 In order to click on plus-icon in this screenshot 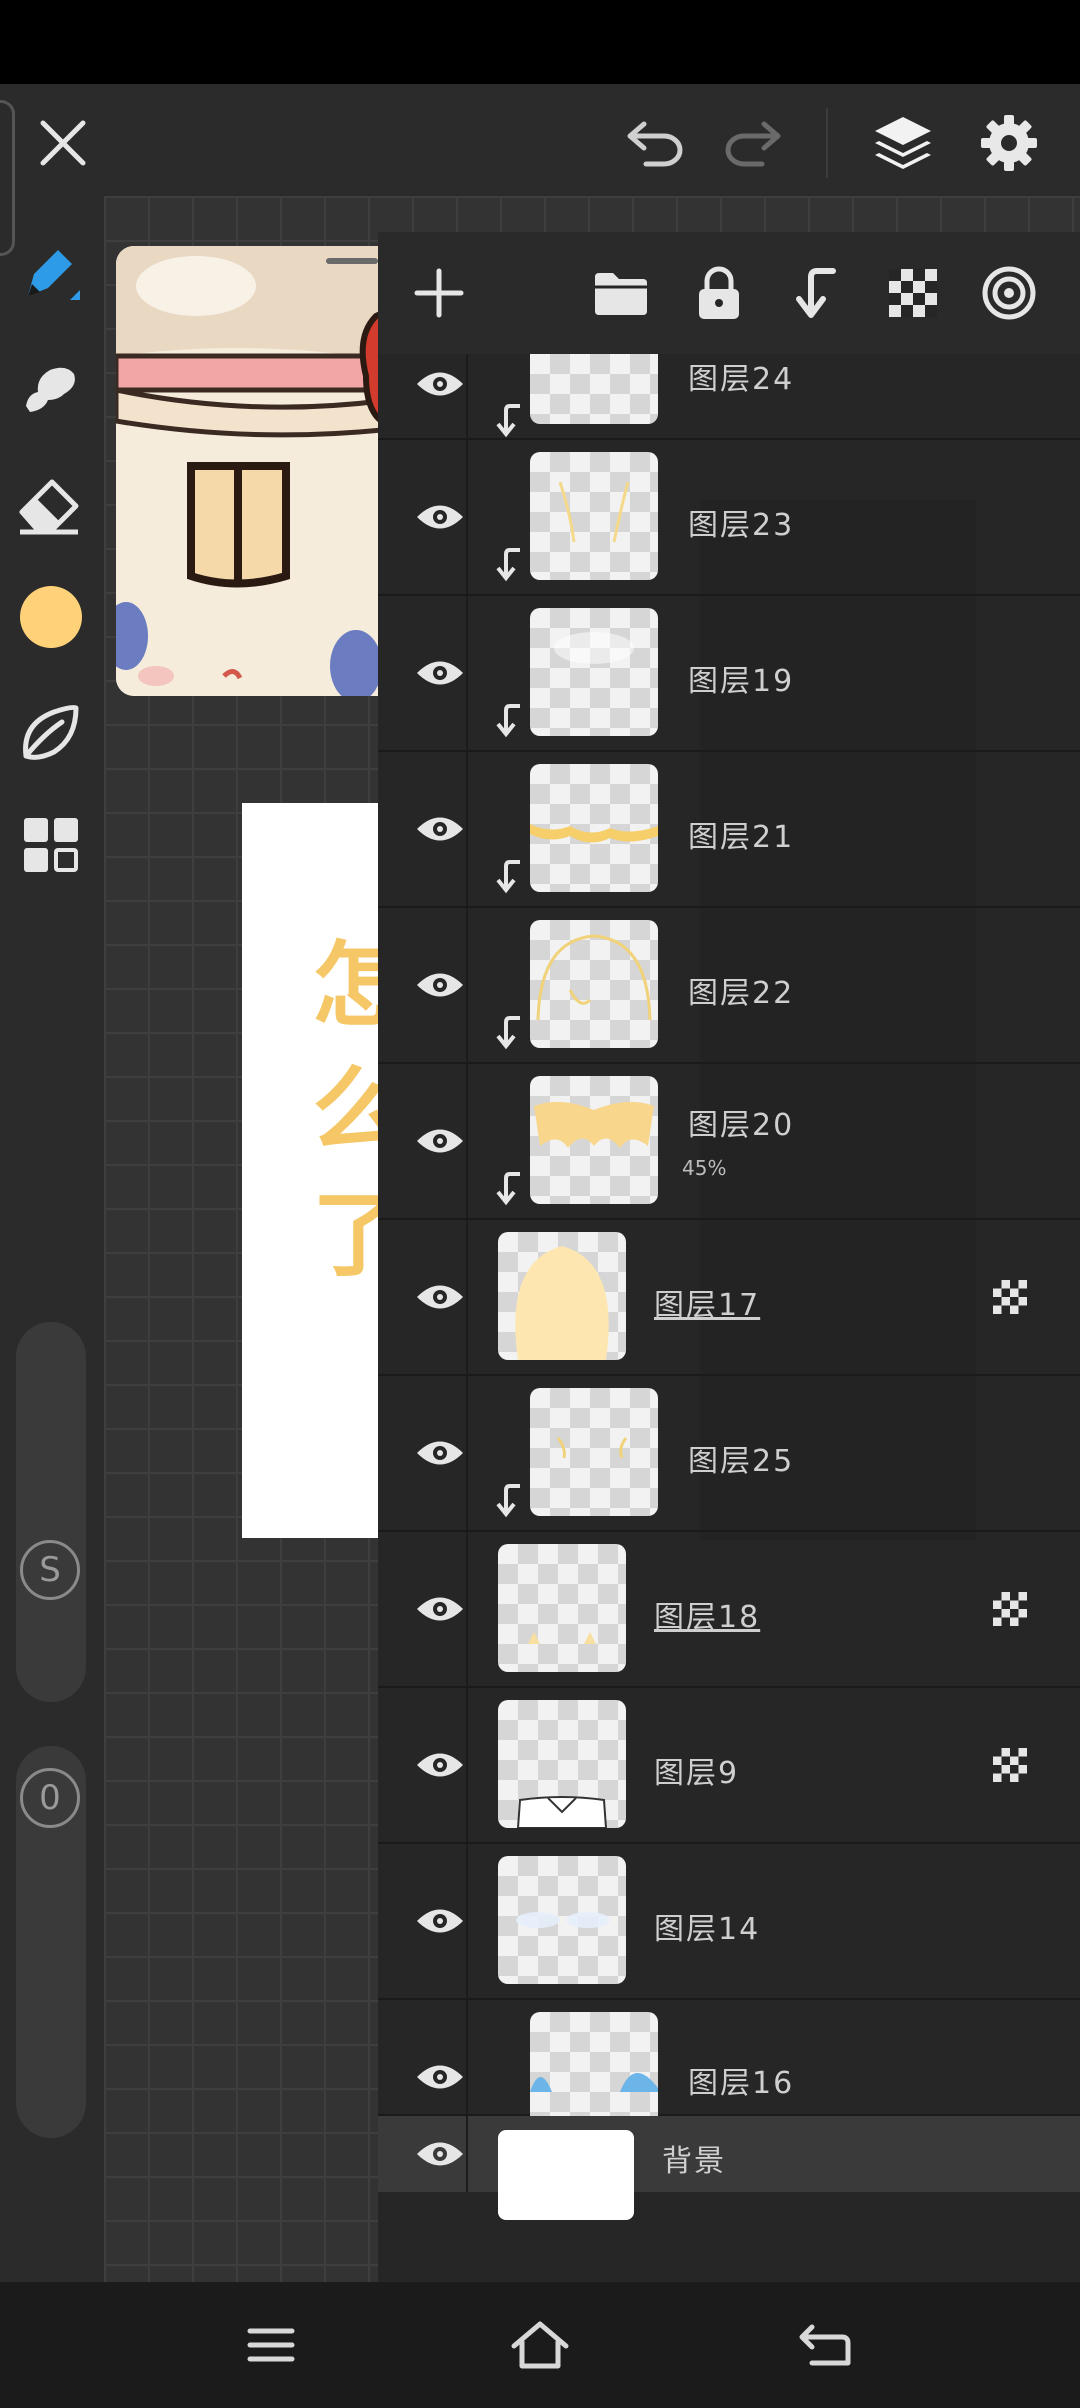, I will do `click(439, 293)`.